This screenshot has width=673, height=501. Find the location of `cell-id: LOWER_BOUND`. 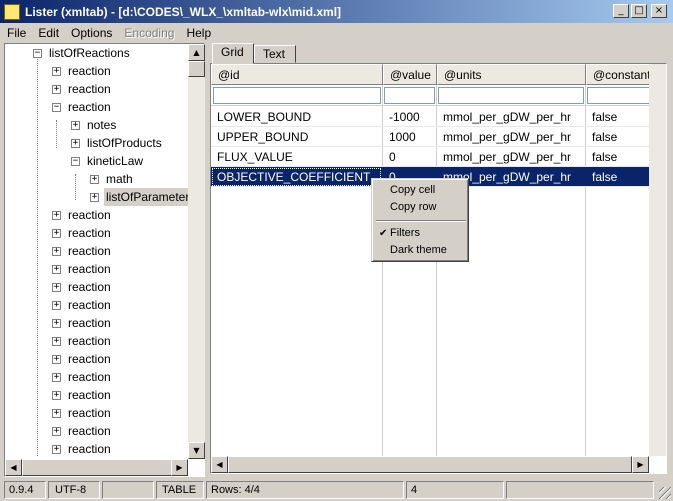

cell-id: LOWER_BOUND is located at coordinates (296, 117).